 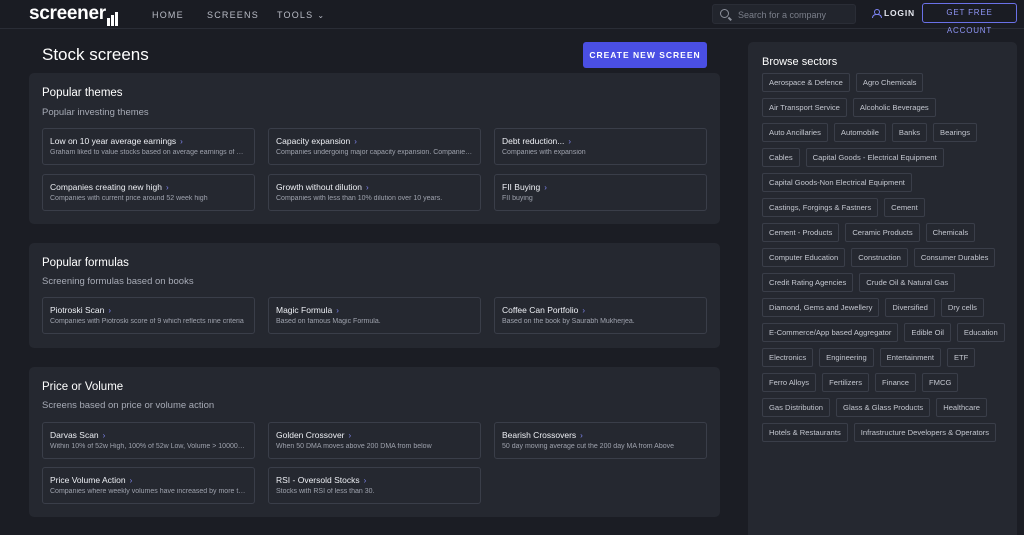 What do you see at coordinates (83, 387) in the screenshot?
I see `section-title: Price or Volume` at bounding box center [83, 387].